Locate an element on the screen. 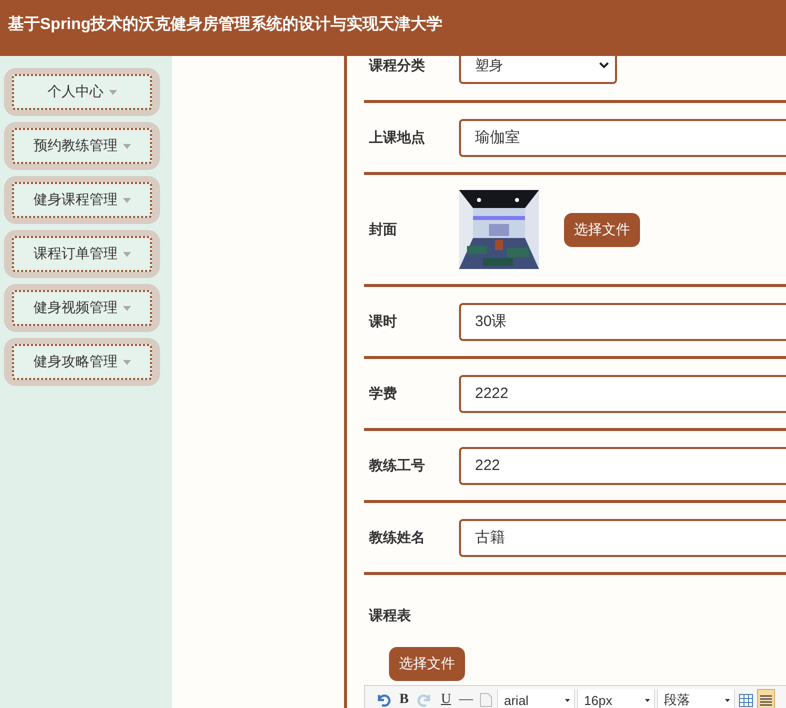 The image size is (786, 708). field-label: 教练姓名 is located at coordinates (397, 537).